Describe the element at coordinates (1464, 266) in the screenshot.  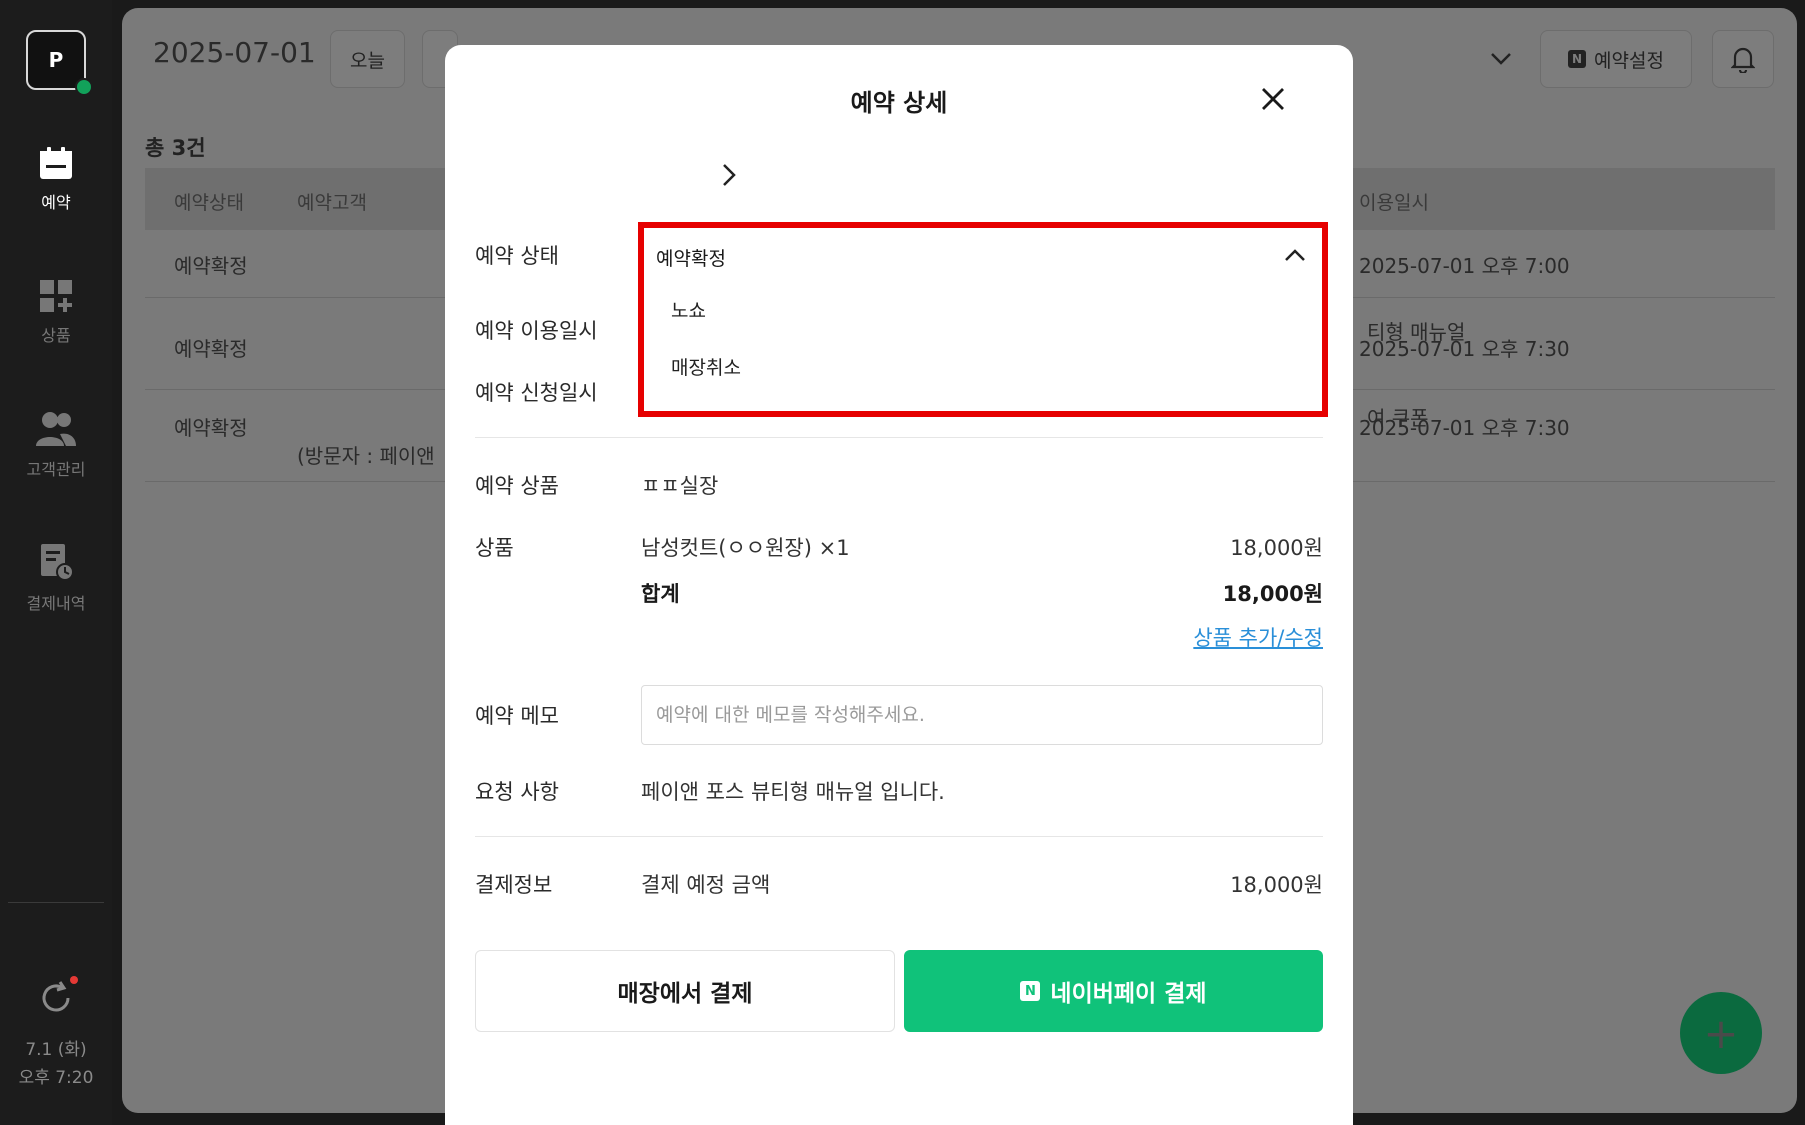
I see `row-datetime: 2025-07-01 오후 7:00` at that location.